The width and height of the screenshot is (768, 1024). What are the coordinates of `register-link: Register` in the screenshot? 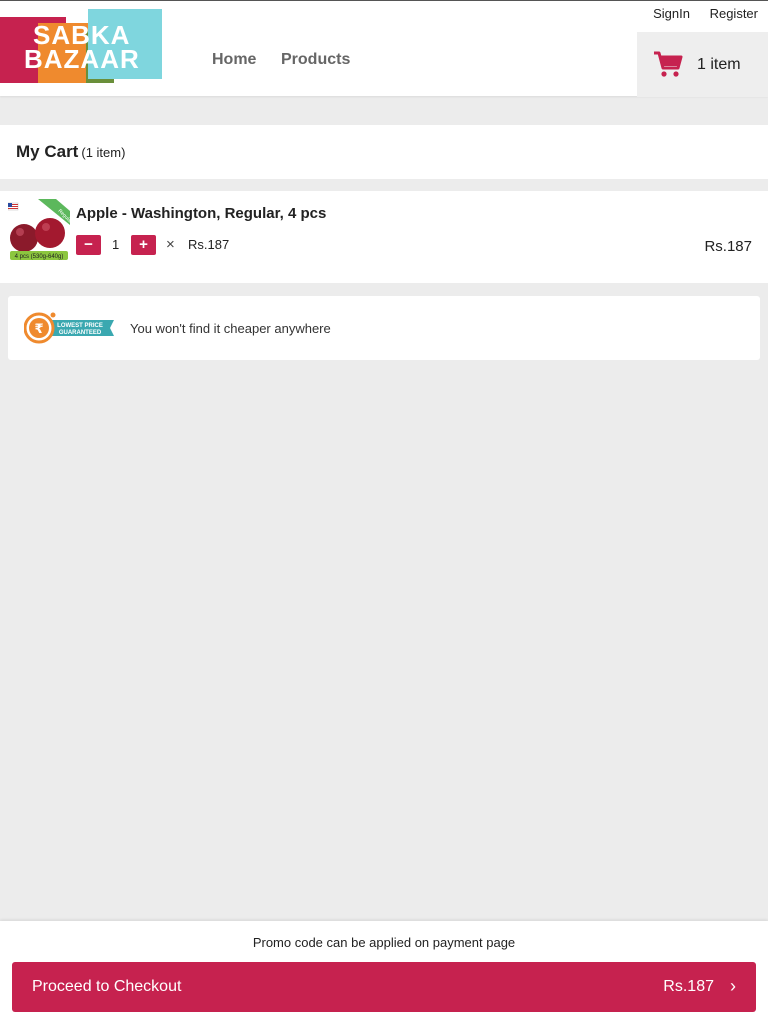 It's located at (734, 13).